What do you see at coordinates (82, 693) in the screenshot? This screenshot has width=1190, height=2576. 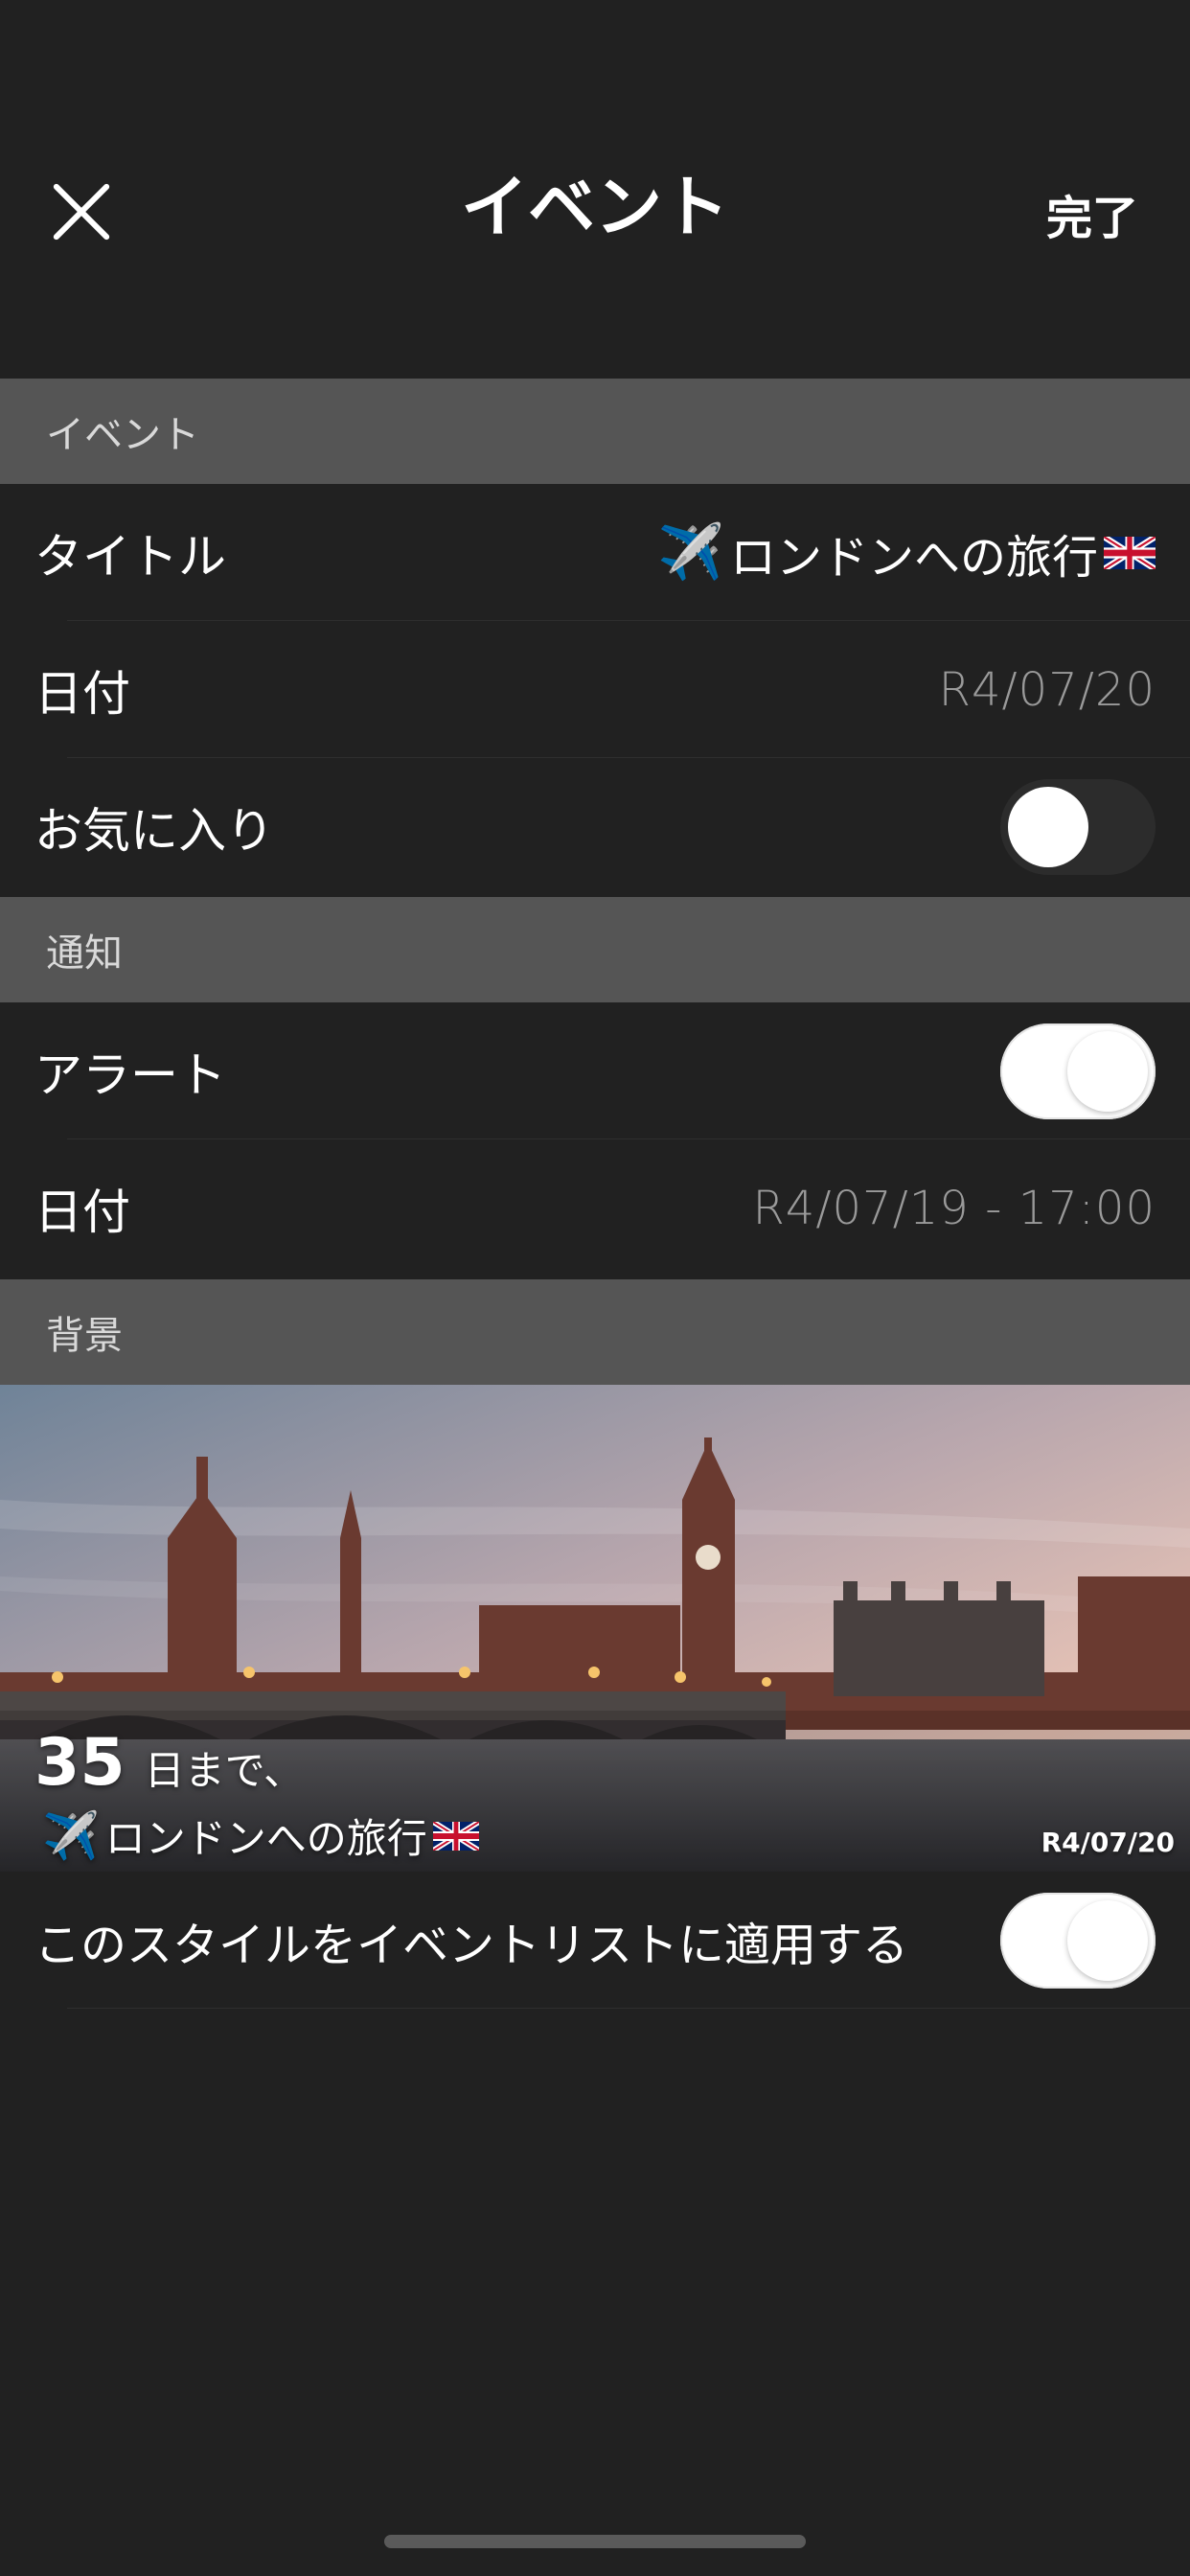 I see `date-label: 日付` at bounding box center [82, 693].